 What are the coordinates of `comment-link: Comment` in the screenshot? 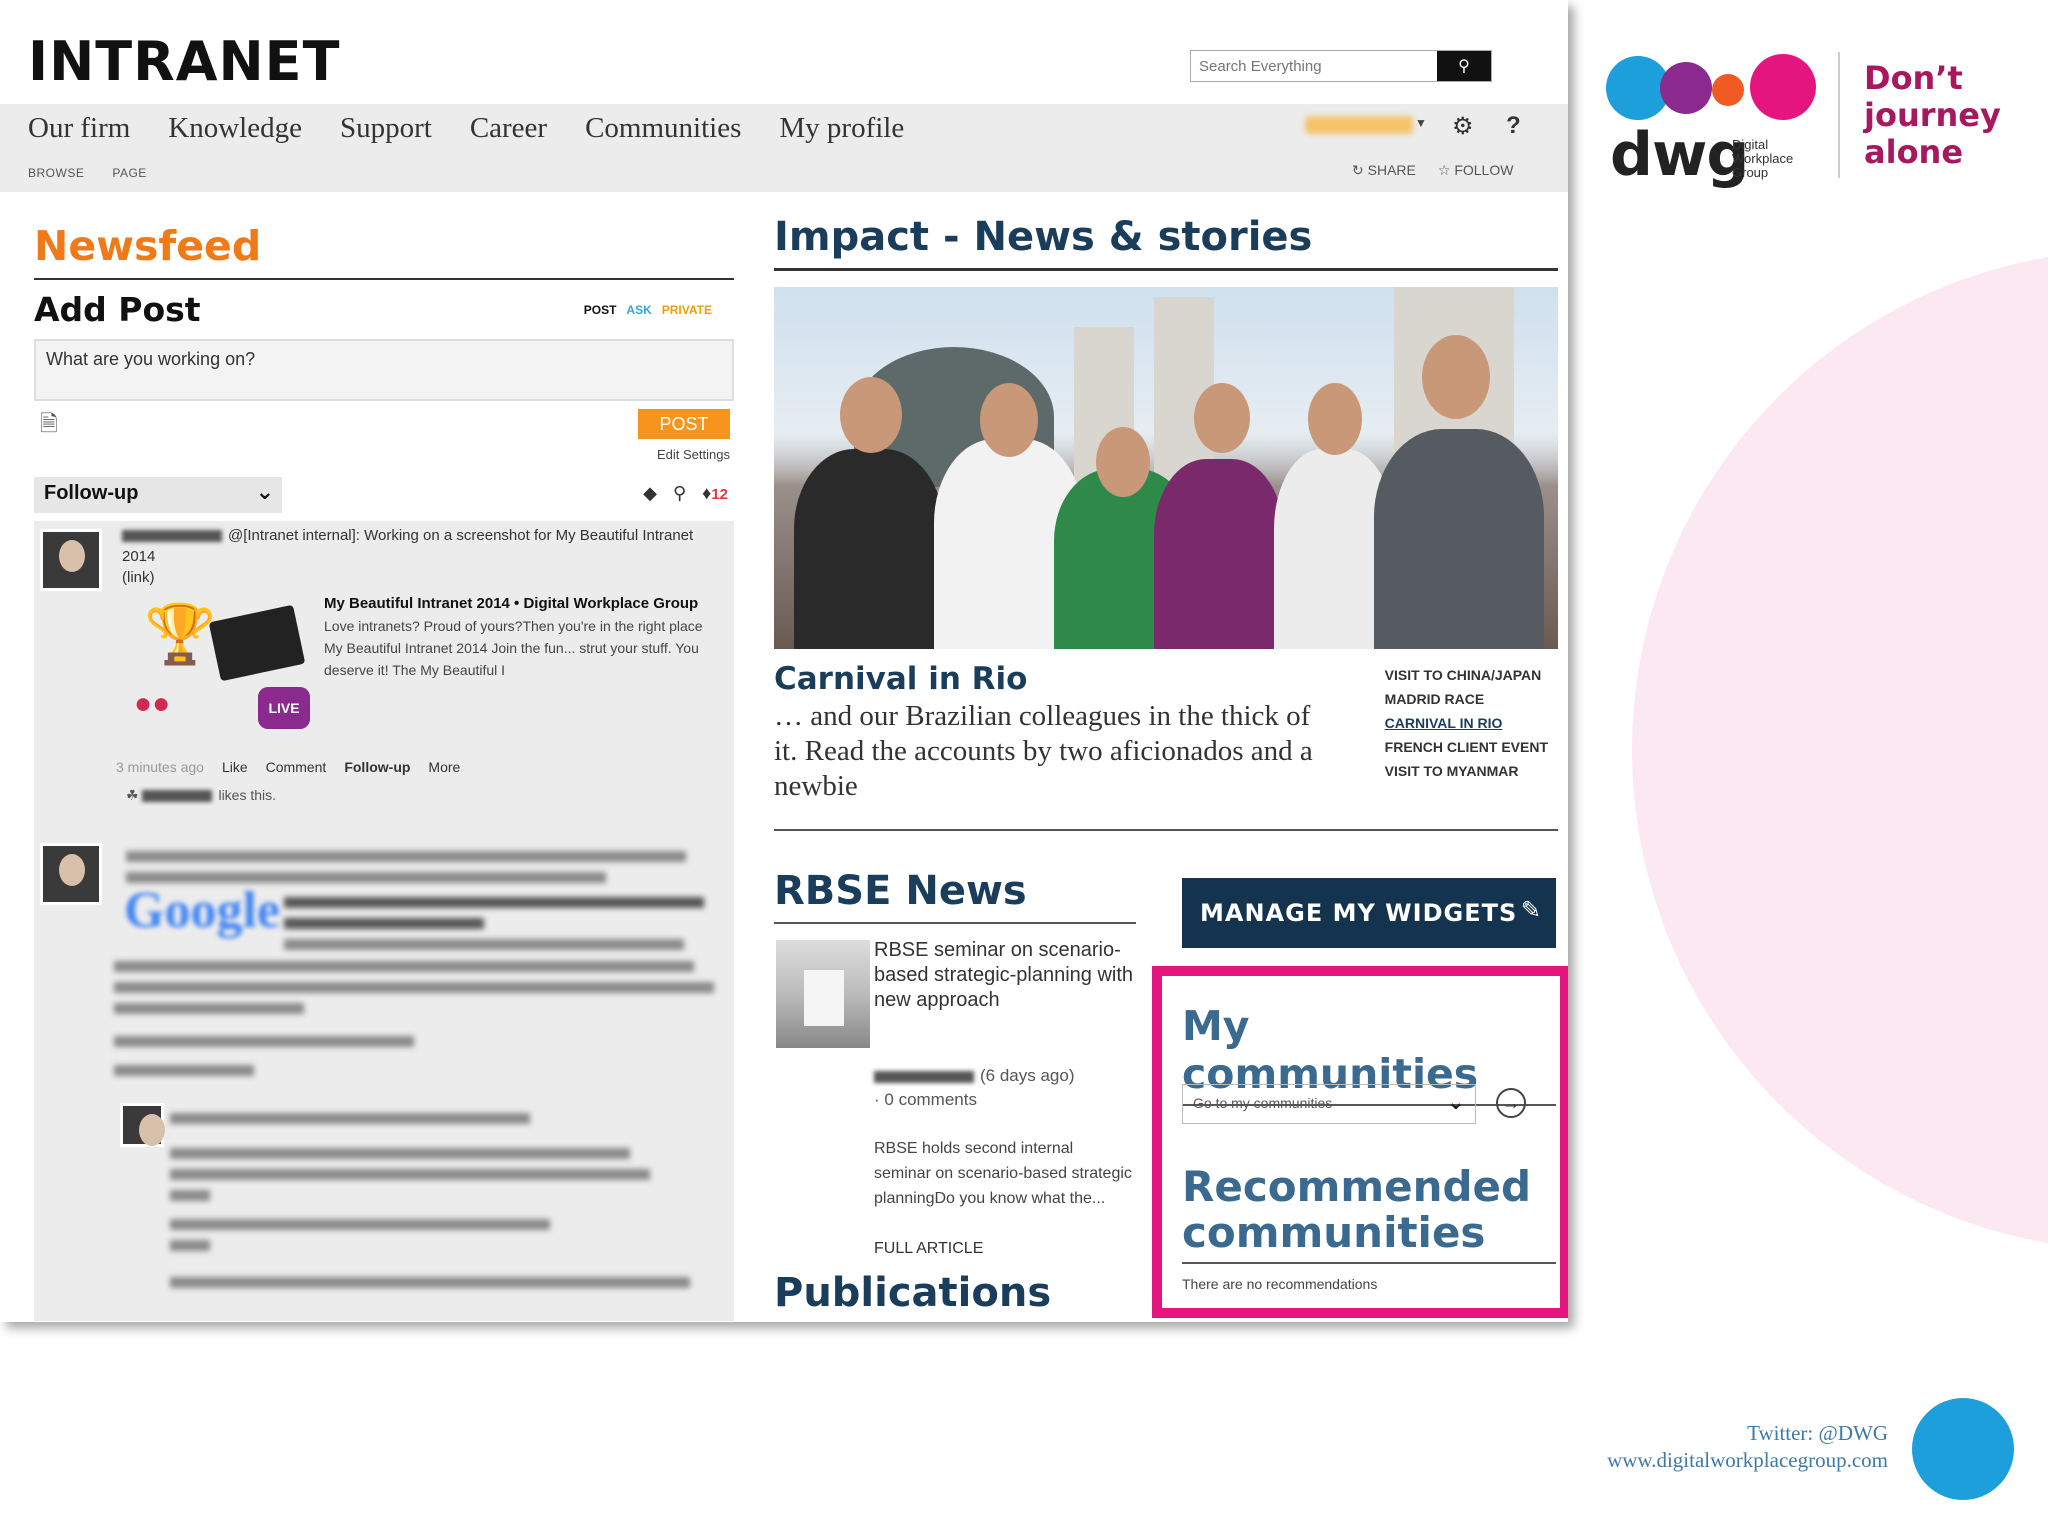 It's located at (296, 767).